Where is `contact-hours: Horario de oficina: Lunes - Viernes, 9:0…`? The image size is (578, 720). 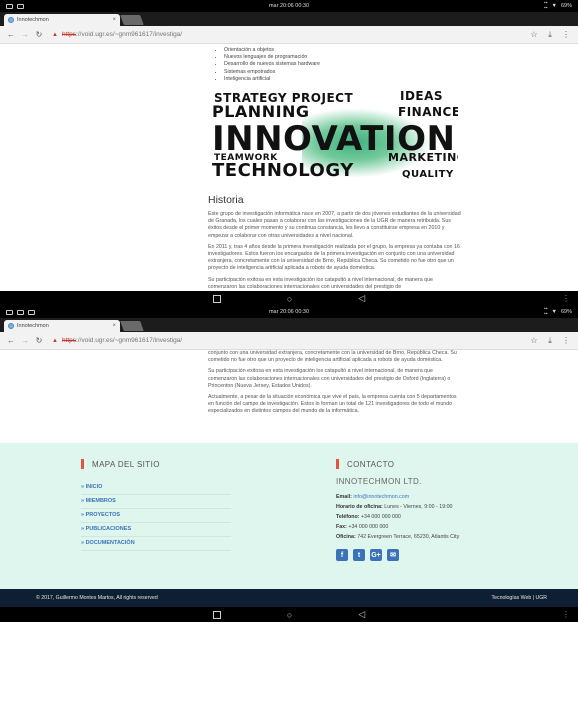
contact-hours: Horario de oficina: Lunes - Viernes, 9:0… is located at coordinates (394, 507).